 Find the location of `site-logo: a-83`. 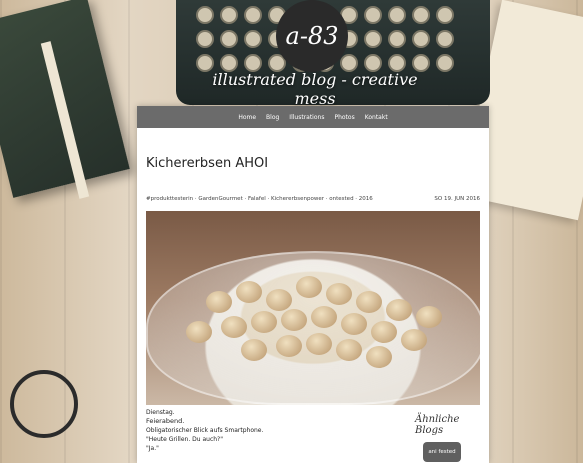

site-logo: a-83 is located at coordinates (312, 36).